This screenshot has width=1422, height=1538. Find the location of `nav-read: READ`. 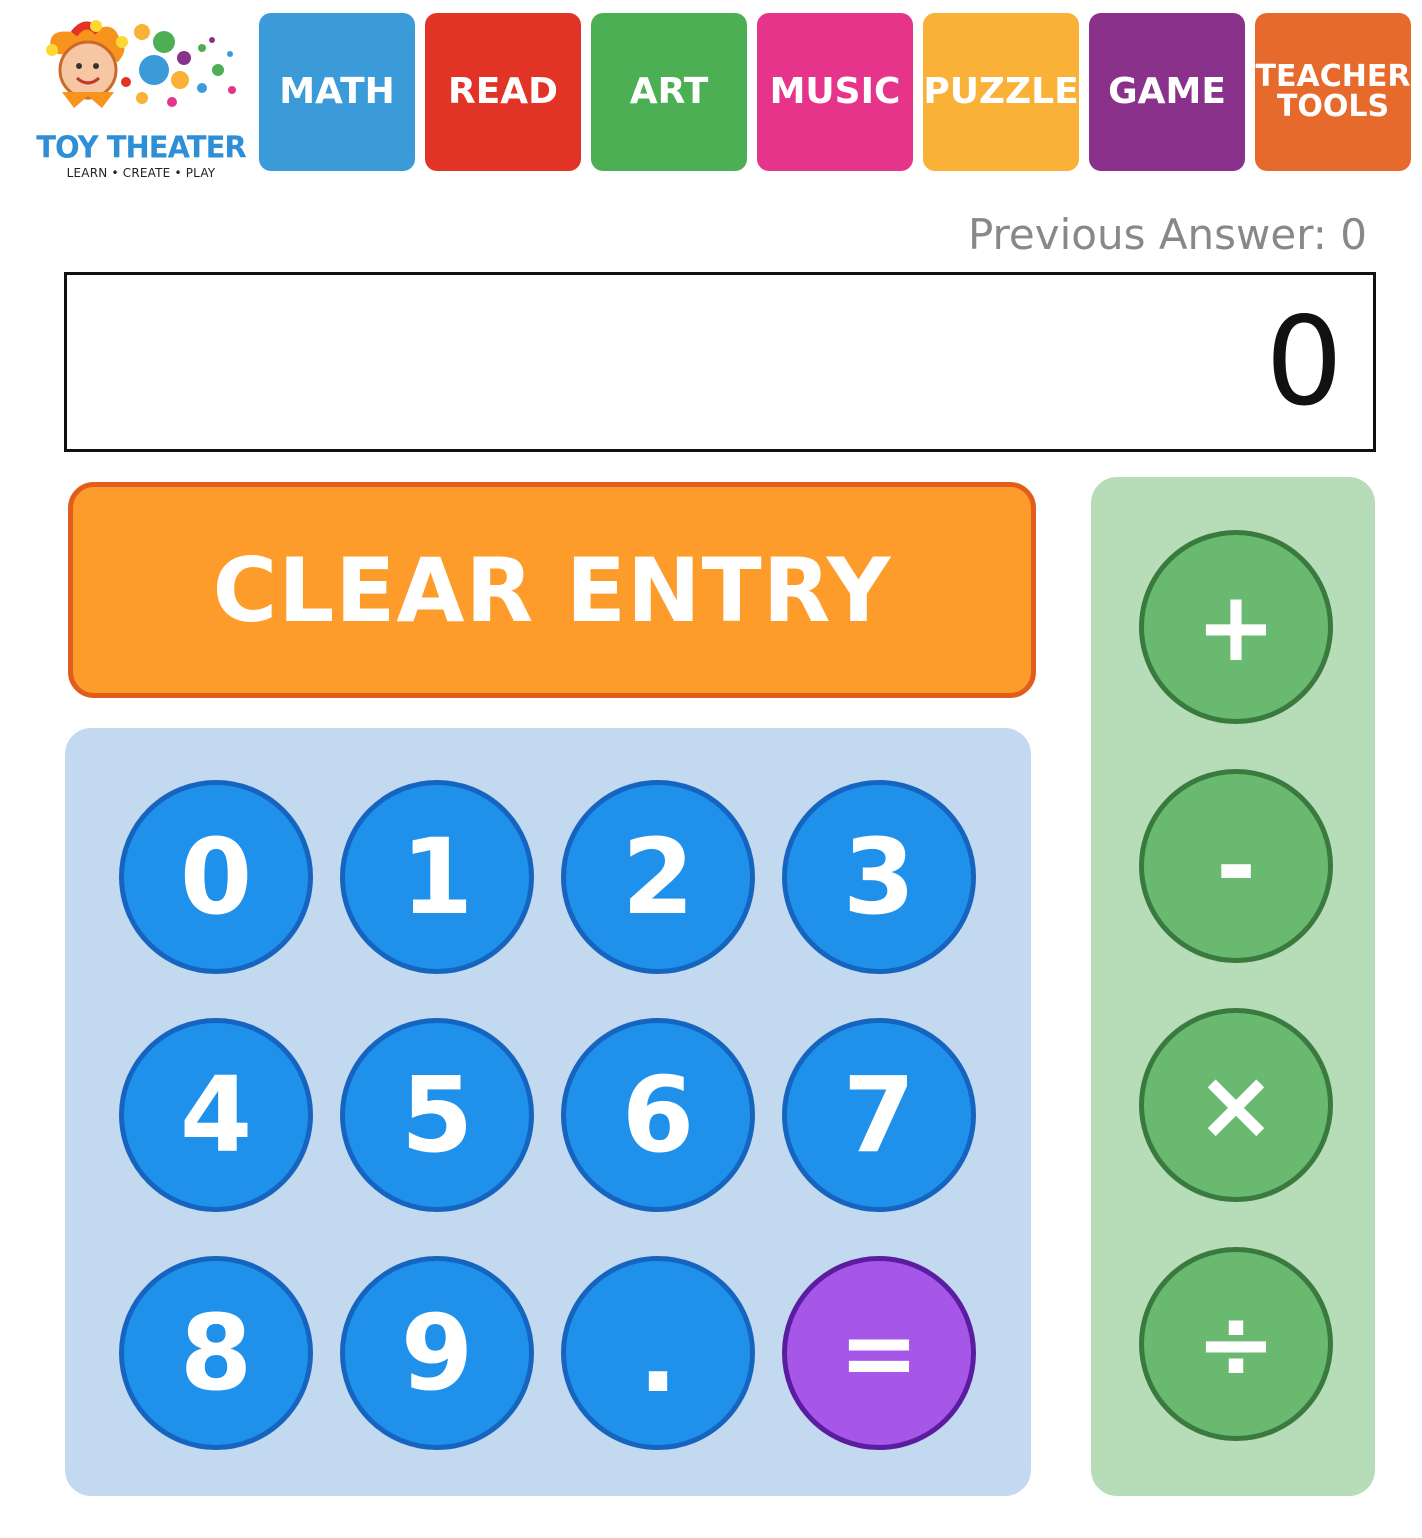

nav-read: READ is located at coordinates (503, 92).